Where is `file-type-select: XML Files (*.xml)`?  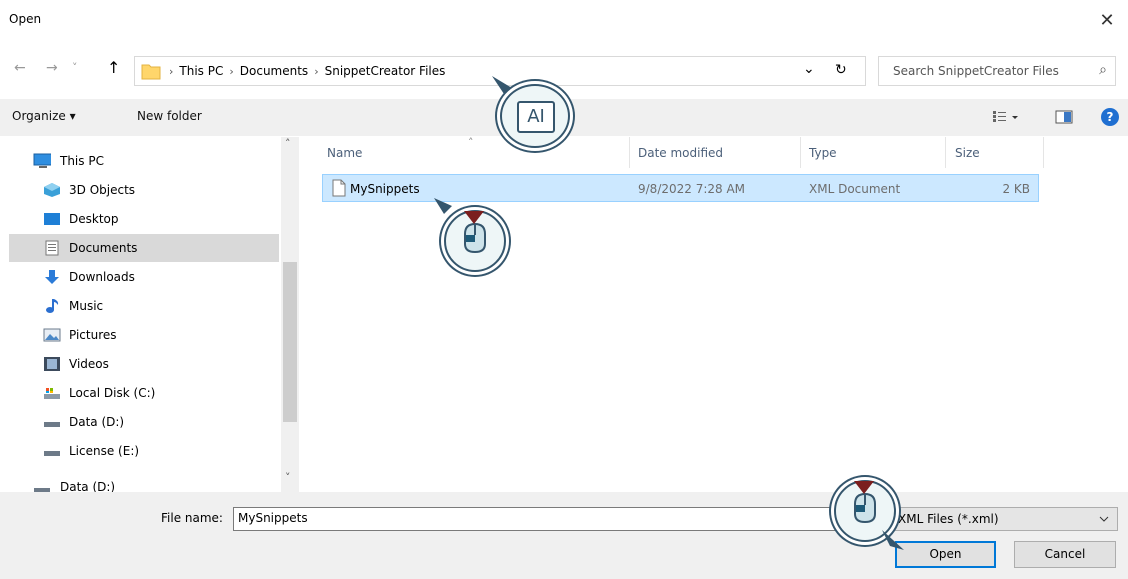 file-type-select: XML Files (*.xml) is located at coordinates (1003, 519).